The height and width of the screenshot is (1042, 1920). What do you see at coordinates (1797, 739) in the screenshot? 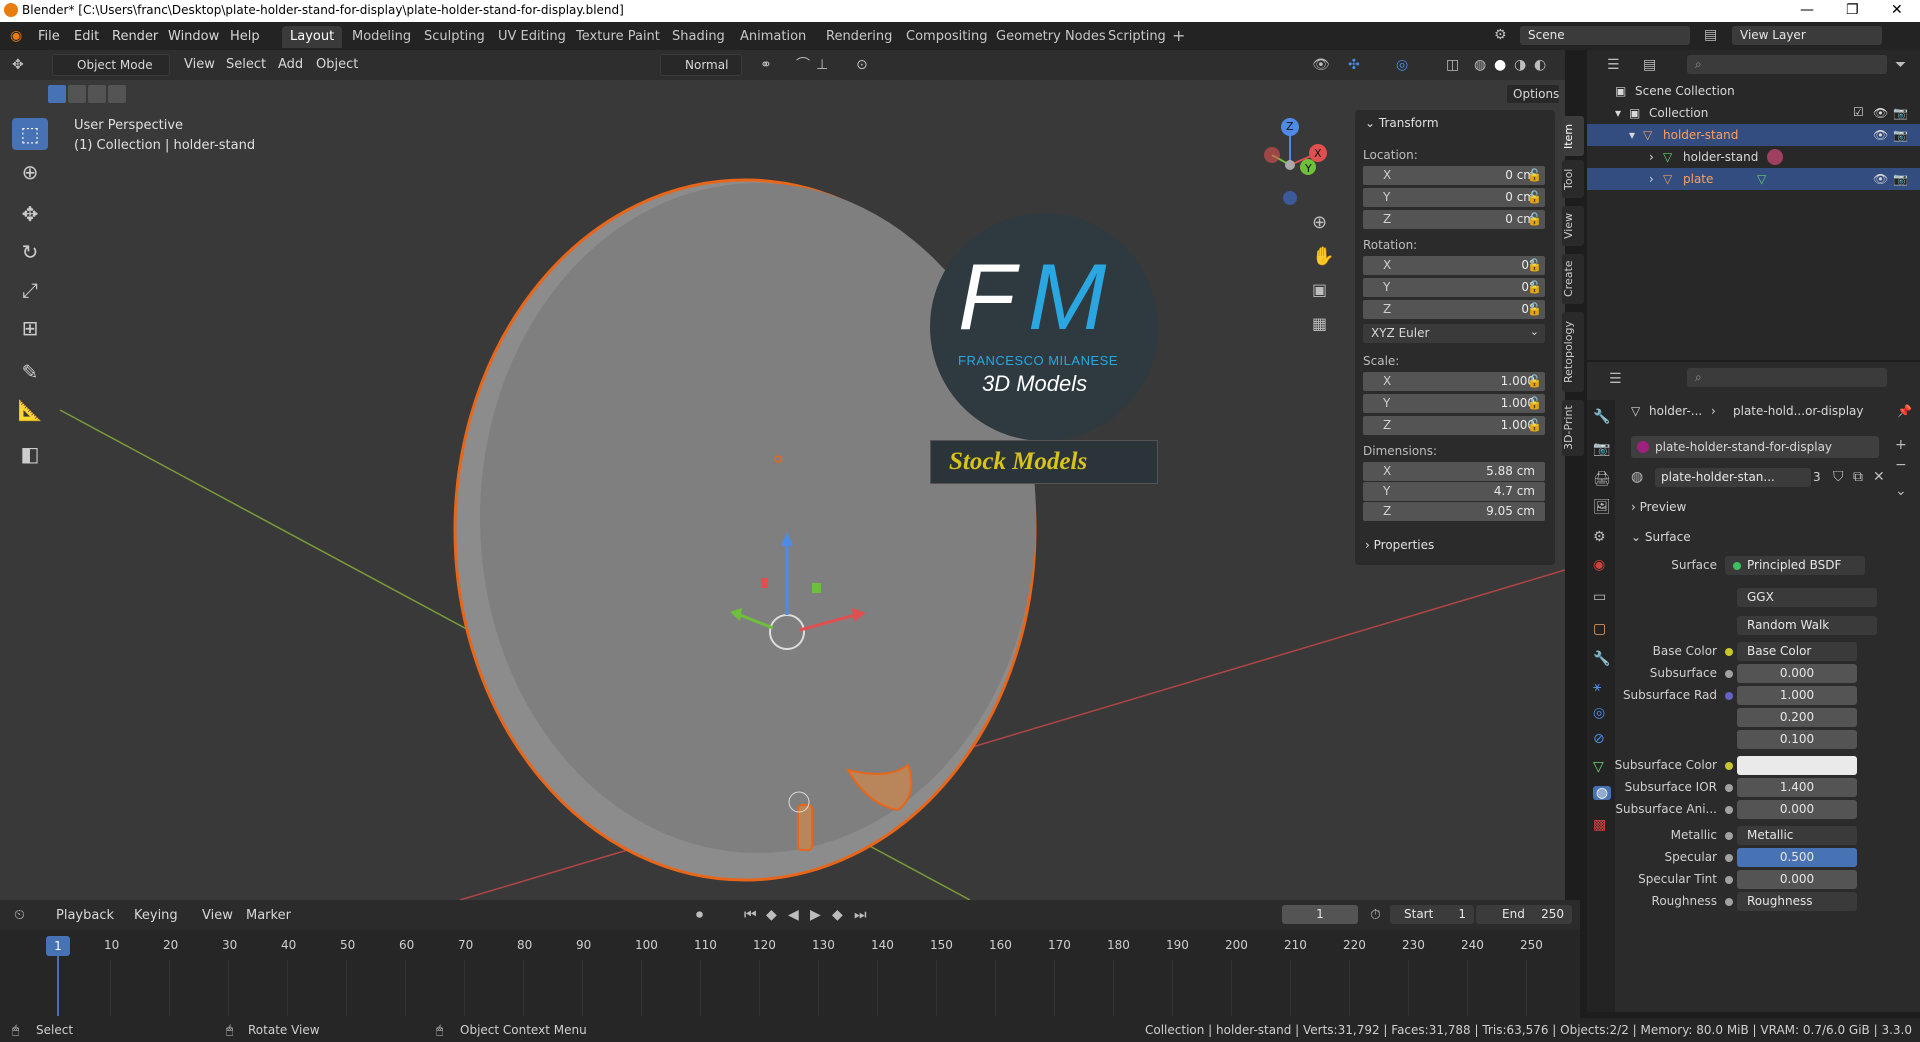
I see `shader-prop-field: 0.100` at bounding box center [1797, 739].